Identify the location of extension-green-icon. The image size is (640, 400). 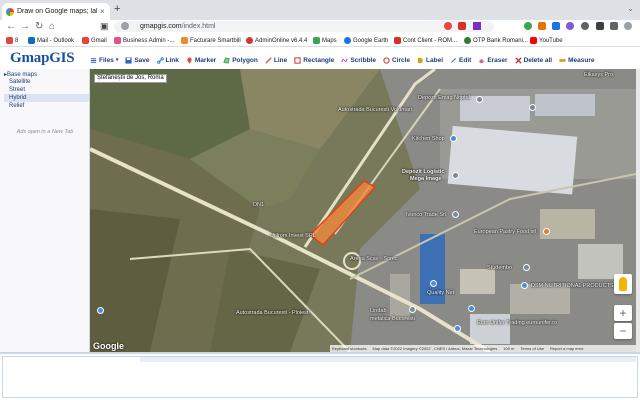
(528, 26).